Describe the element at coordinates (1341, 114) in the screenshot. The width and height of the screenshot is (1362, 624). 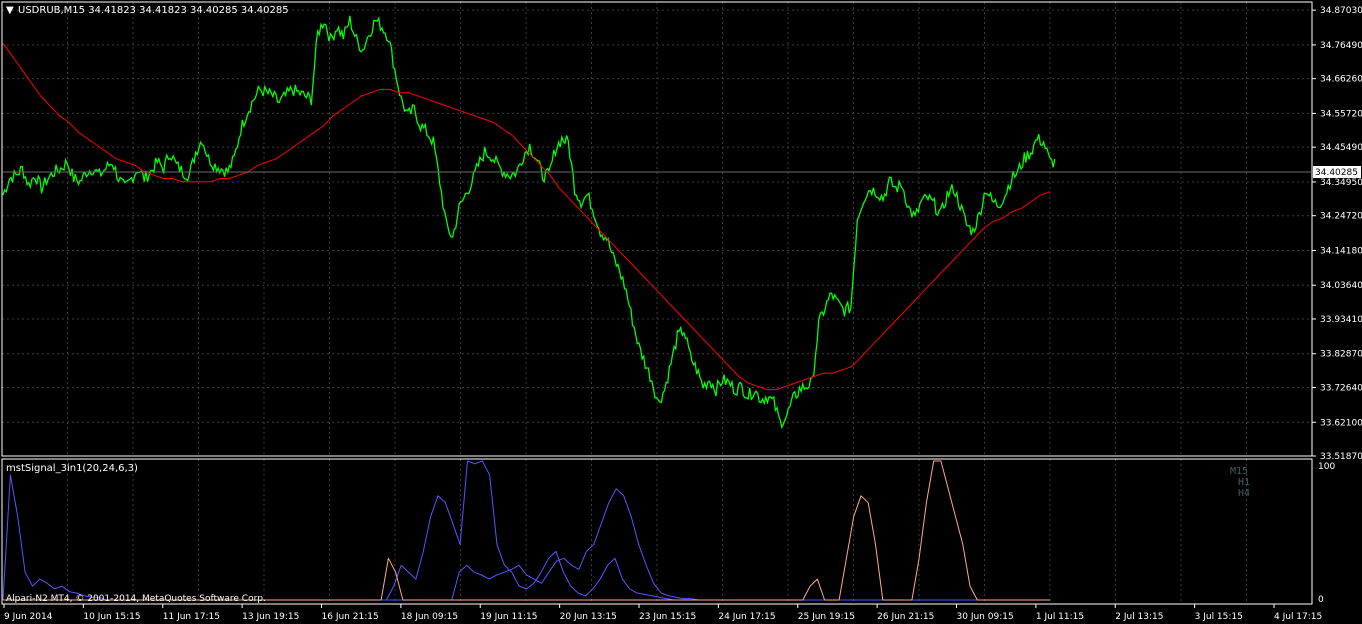
I see `price-tick-label: 34.55720` at that location.